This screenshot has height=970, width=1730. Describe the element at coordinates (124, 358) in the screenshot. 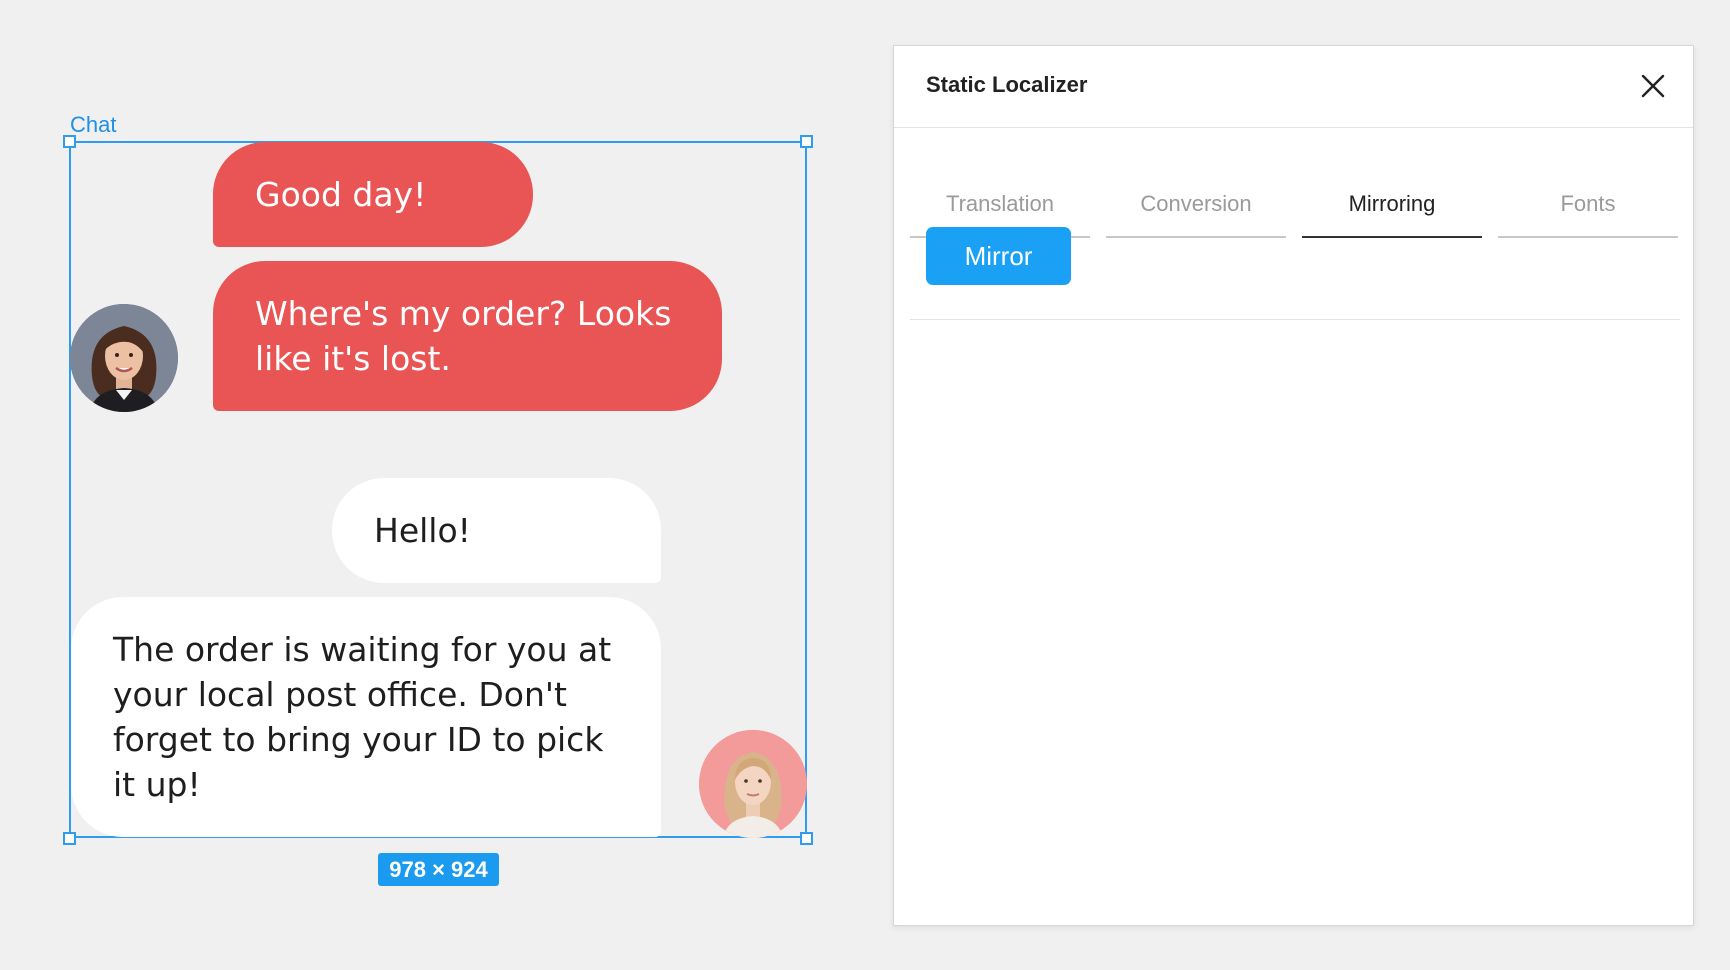

I see `customer-avatar` at that location.